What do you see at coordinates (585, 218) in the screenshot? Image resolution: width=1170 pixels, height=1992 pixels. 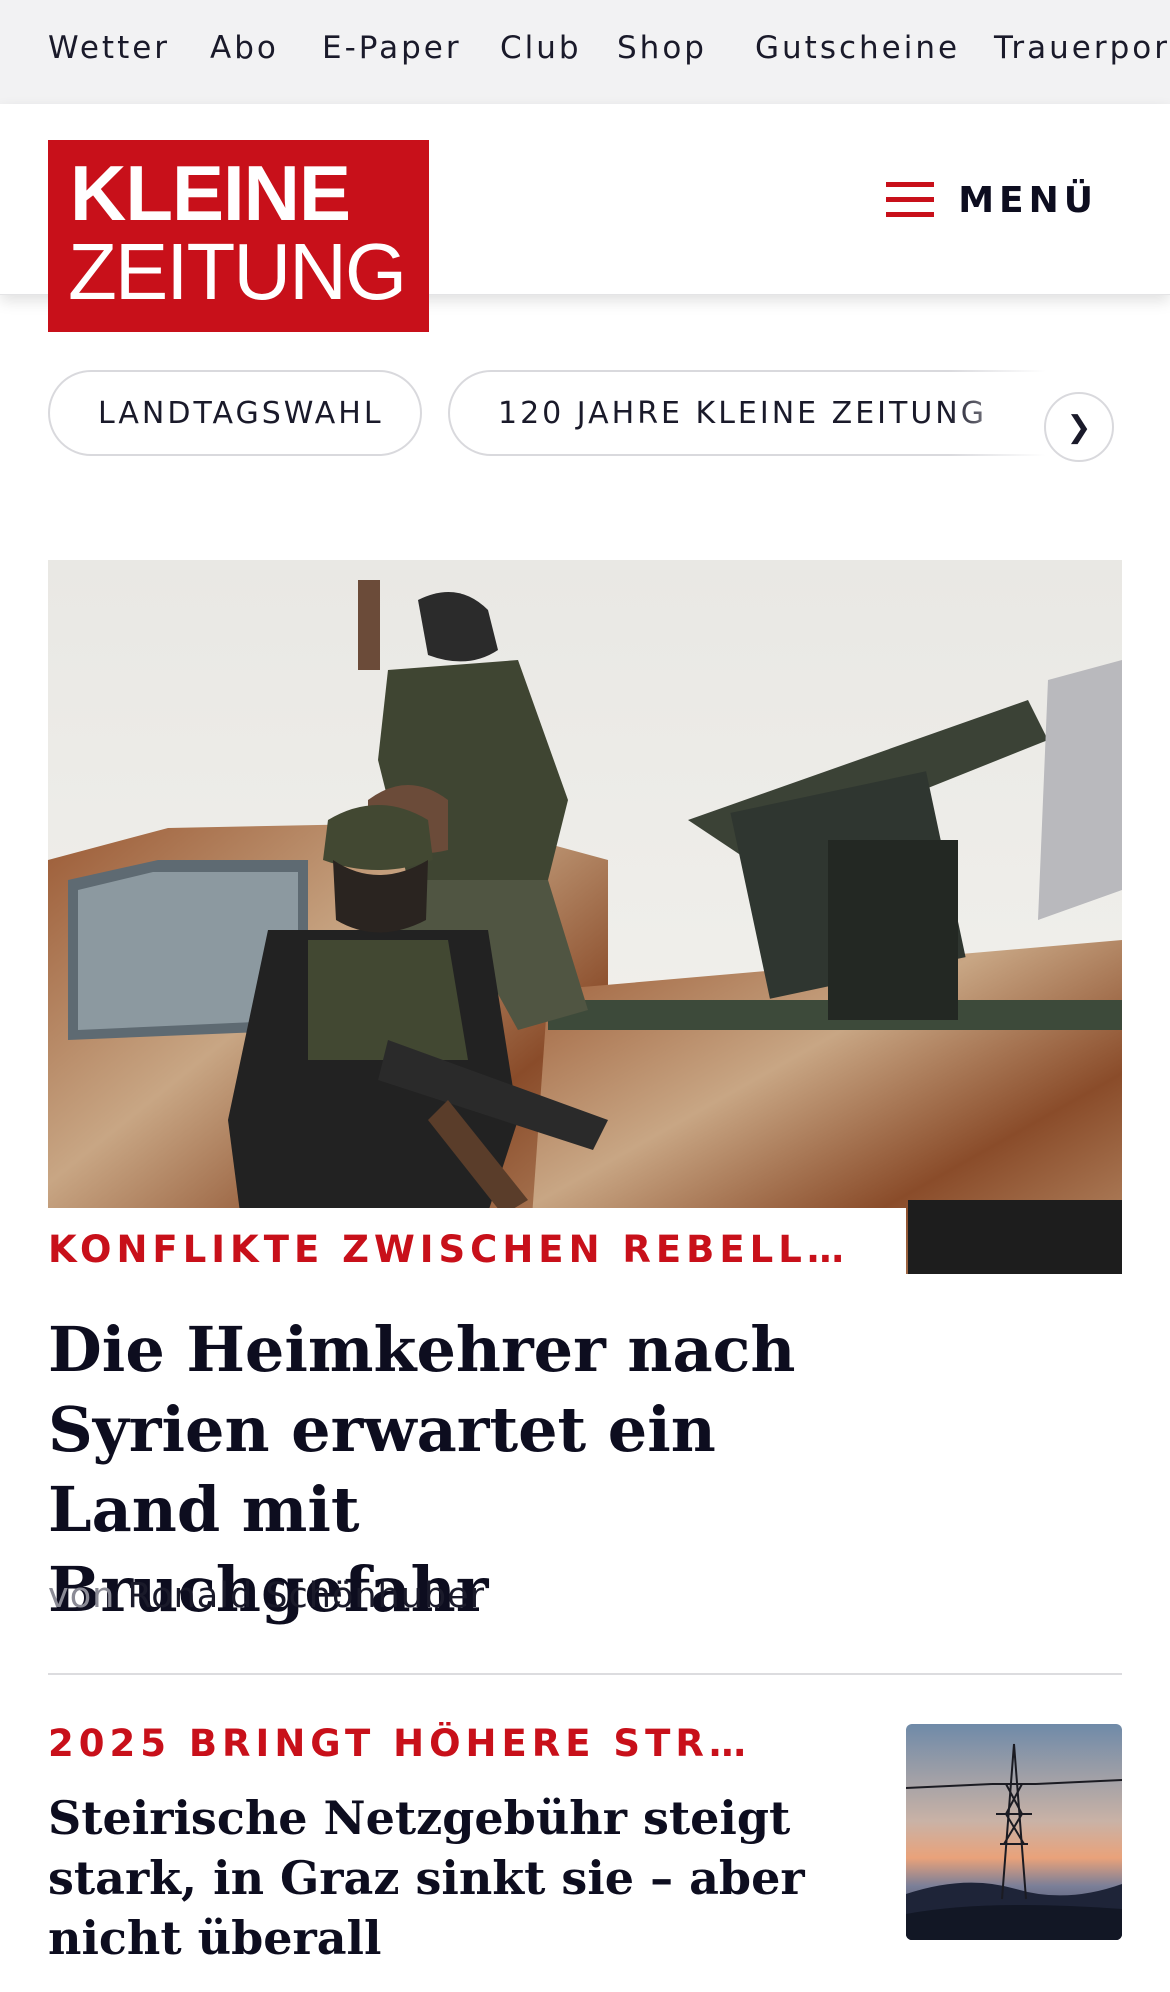 I see `site-header: KLEINE ZEITUNG MENÜ` at bounding box center [585, 218].